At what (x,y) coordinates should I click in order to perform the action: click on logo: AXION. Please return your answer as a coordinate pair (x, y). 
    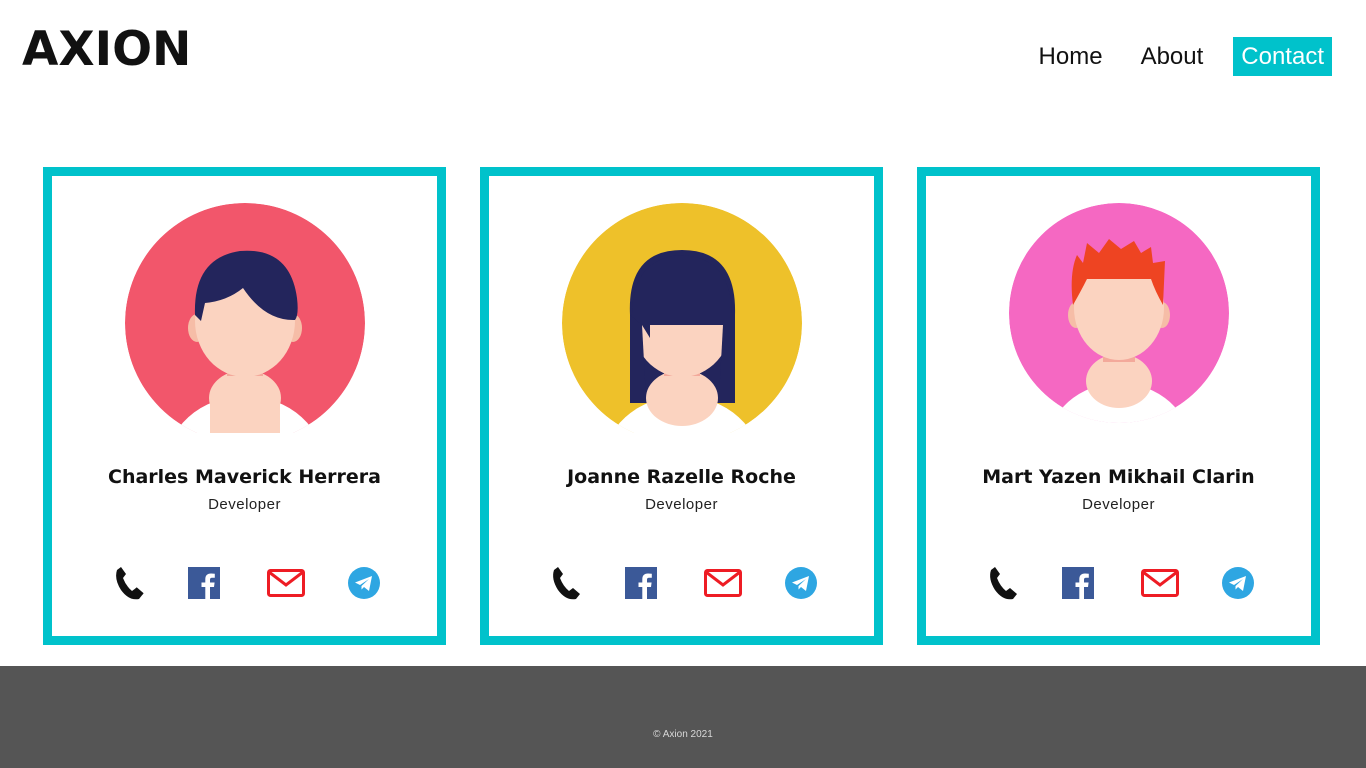
    Looking at the image, I should click on (106, 50).